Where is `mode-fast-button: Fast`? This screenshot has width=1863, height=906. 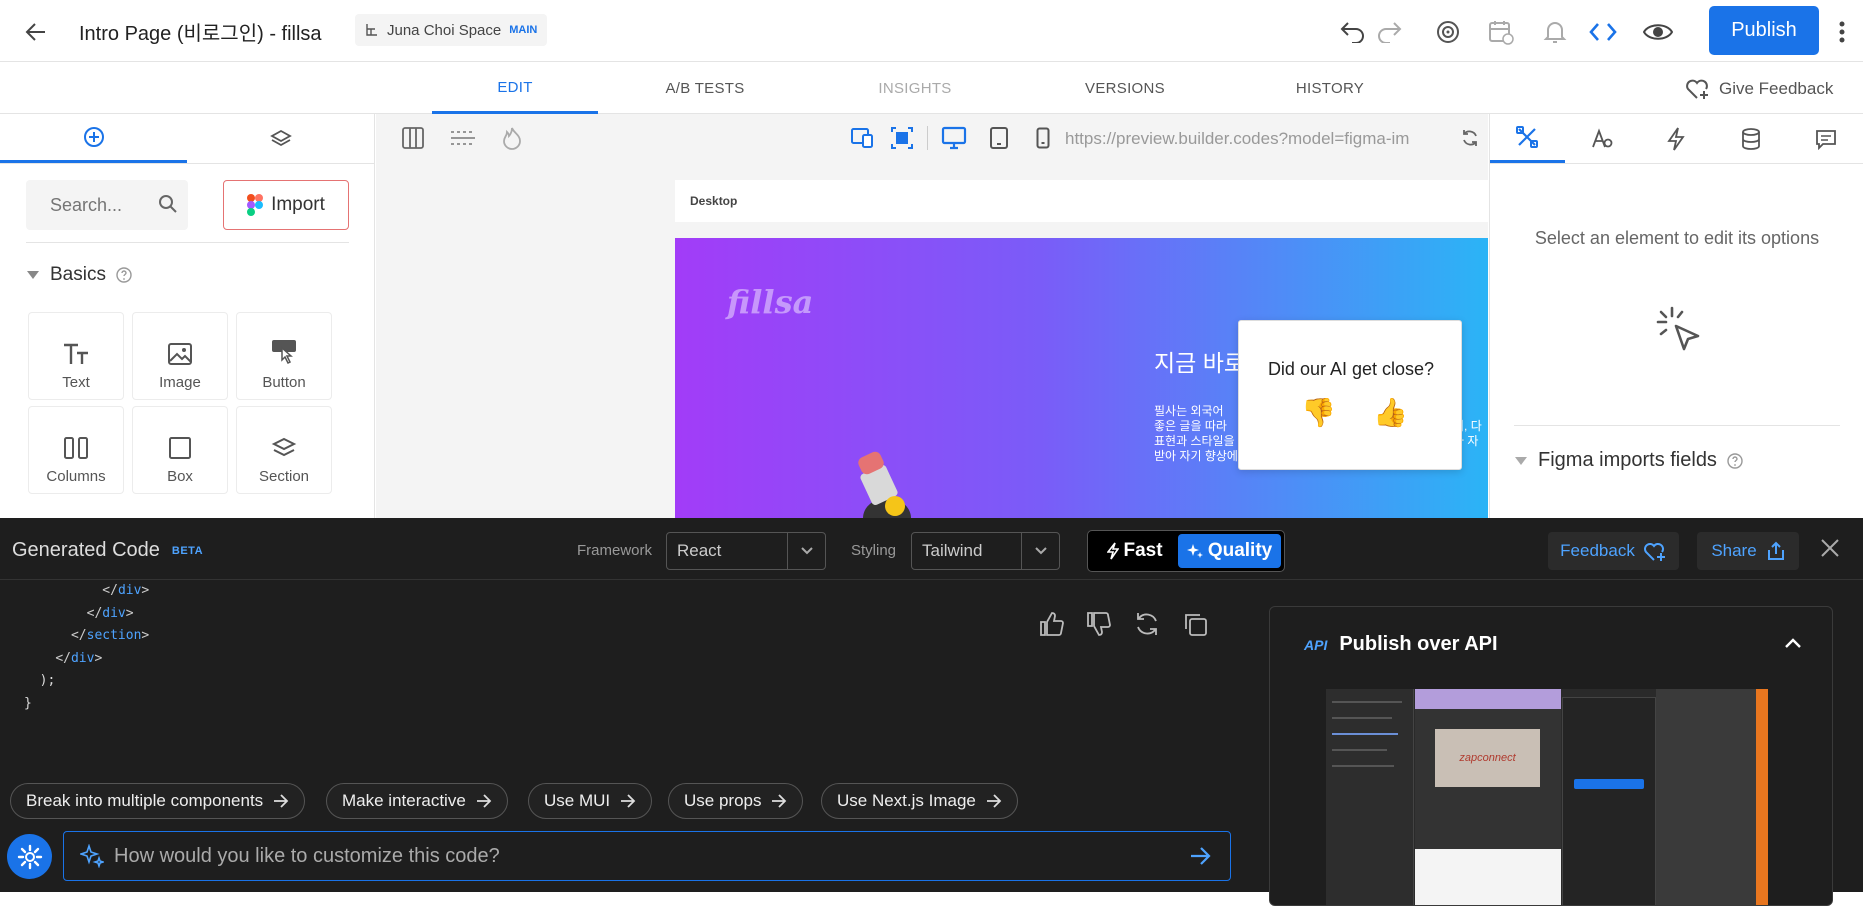 mode-fast-button: Fast is located at coordinates (1134, 551).